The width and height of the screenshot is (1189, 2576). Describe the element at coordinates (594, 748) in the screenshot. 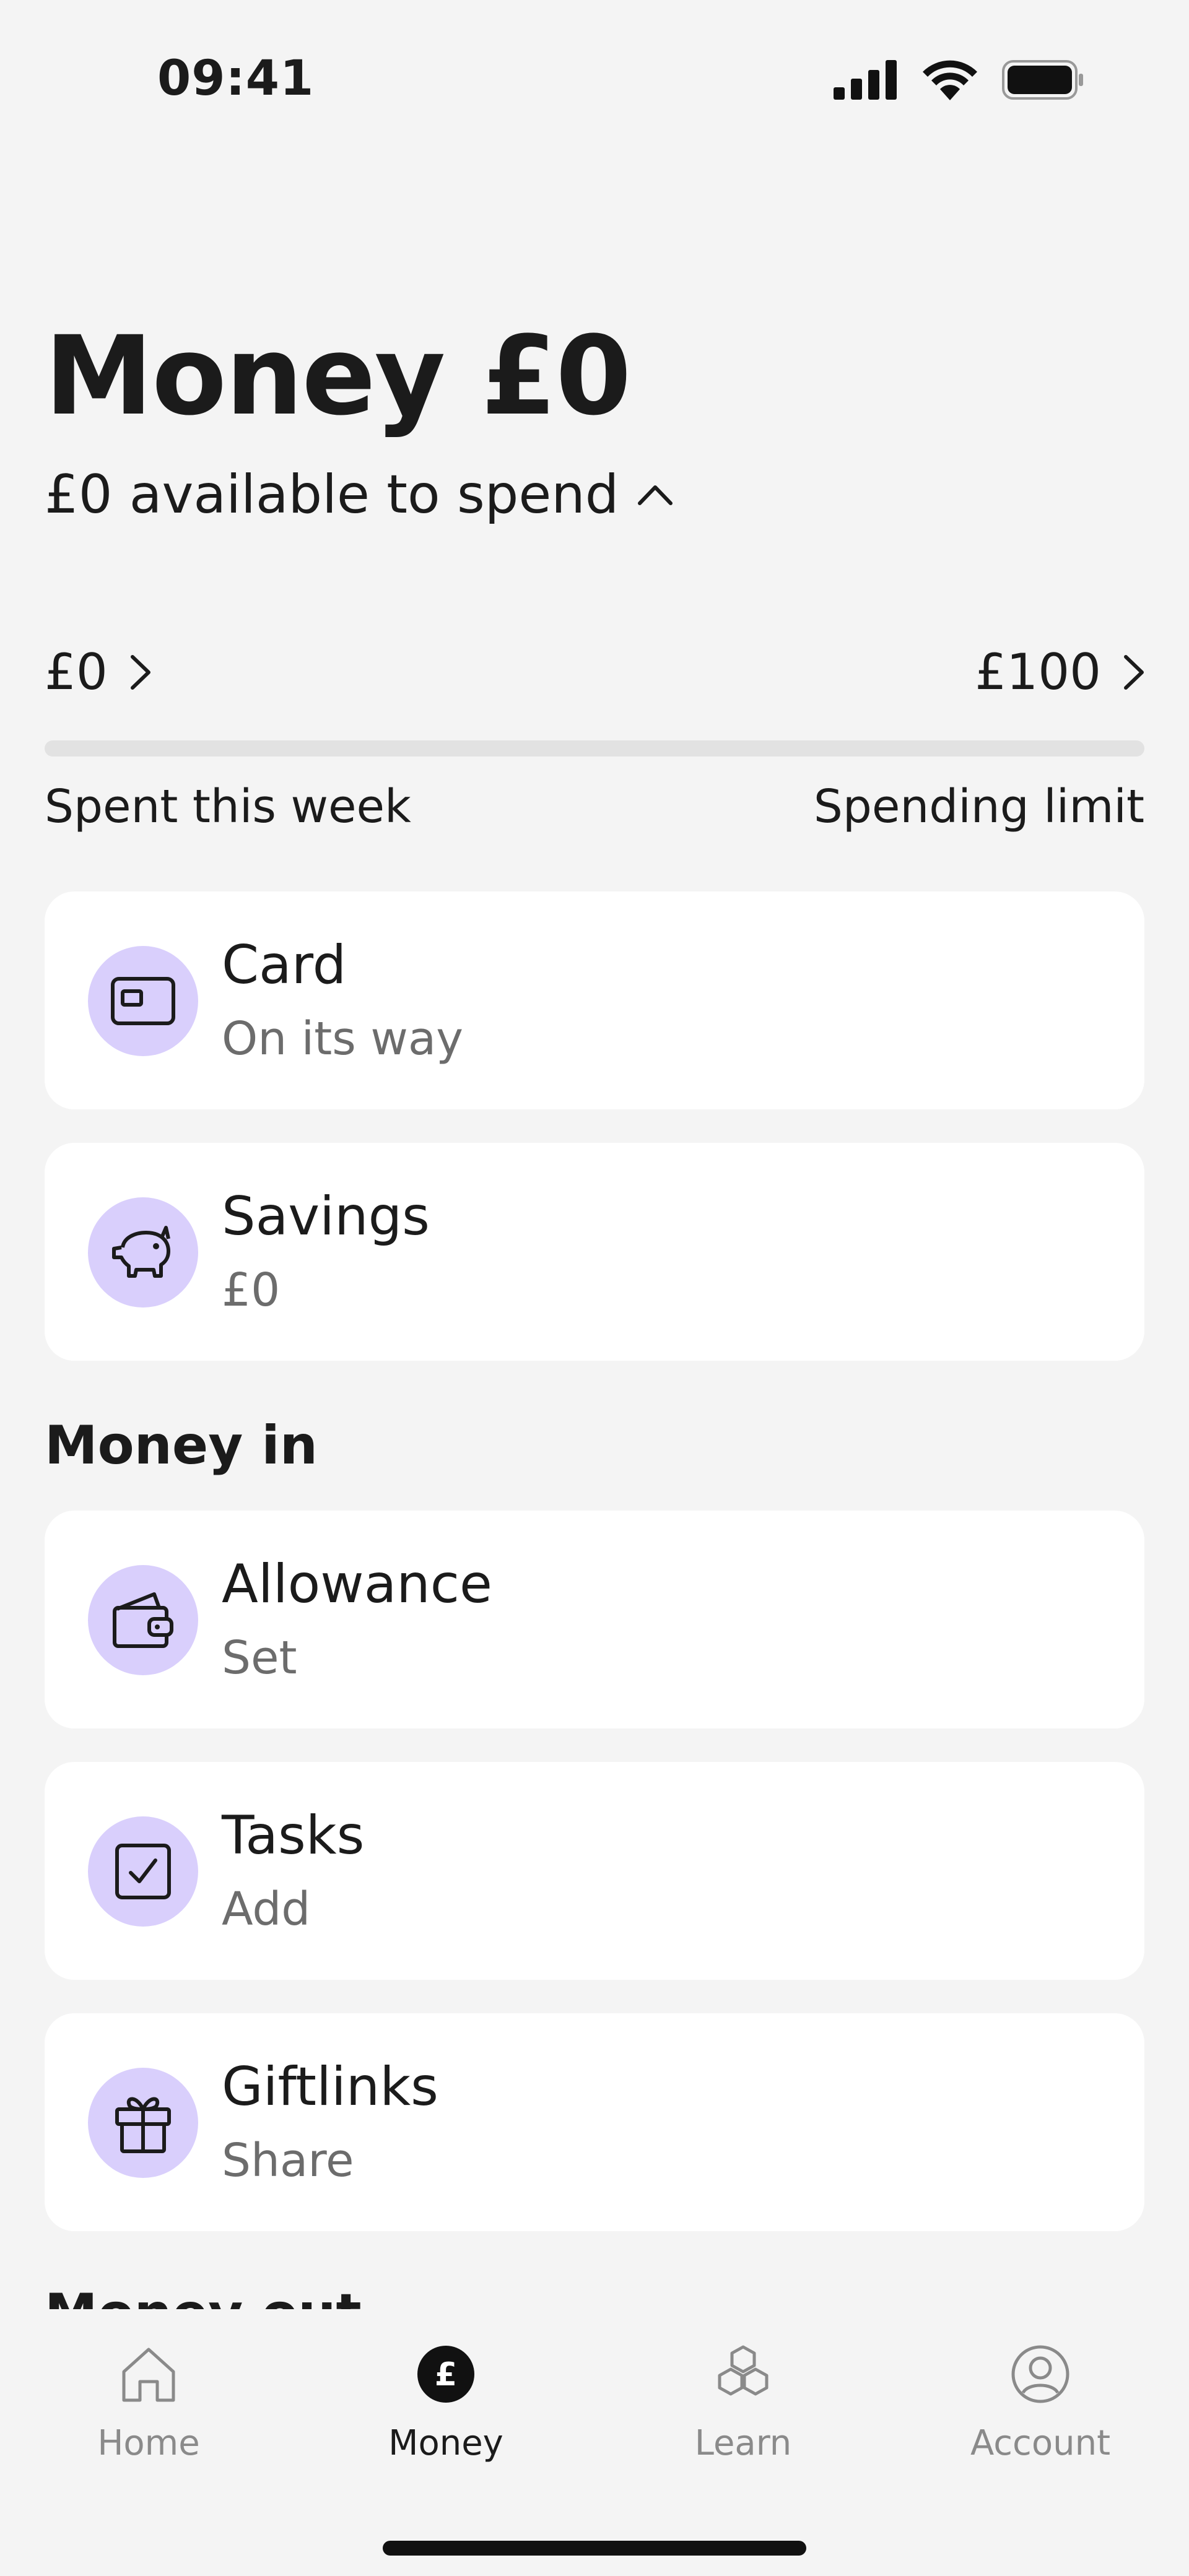

I see `spending-progress-bar` at that location.